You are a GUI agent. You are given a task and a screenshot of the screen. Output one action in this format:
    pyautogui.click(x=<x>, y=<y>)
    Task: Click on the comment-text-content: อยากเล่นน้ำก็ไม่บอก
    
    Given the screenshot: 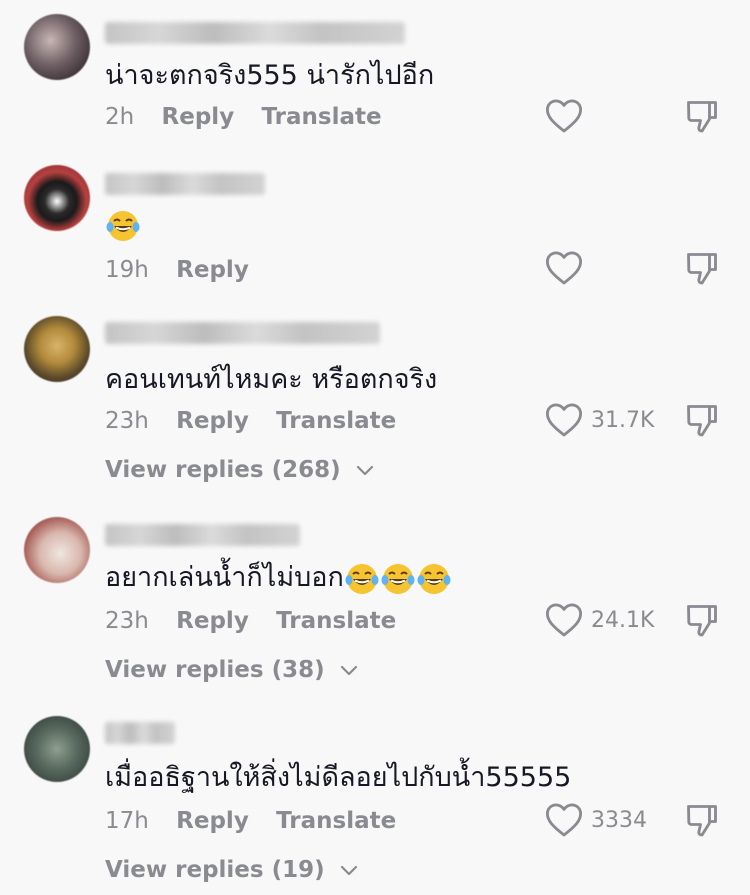 What is the action you would take?
    pyautogui.click(x=224, y=577)
    